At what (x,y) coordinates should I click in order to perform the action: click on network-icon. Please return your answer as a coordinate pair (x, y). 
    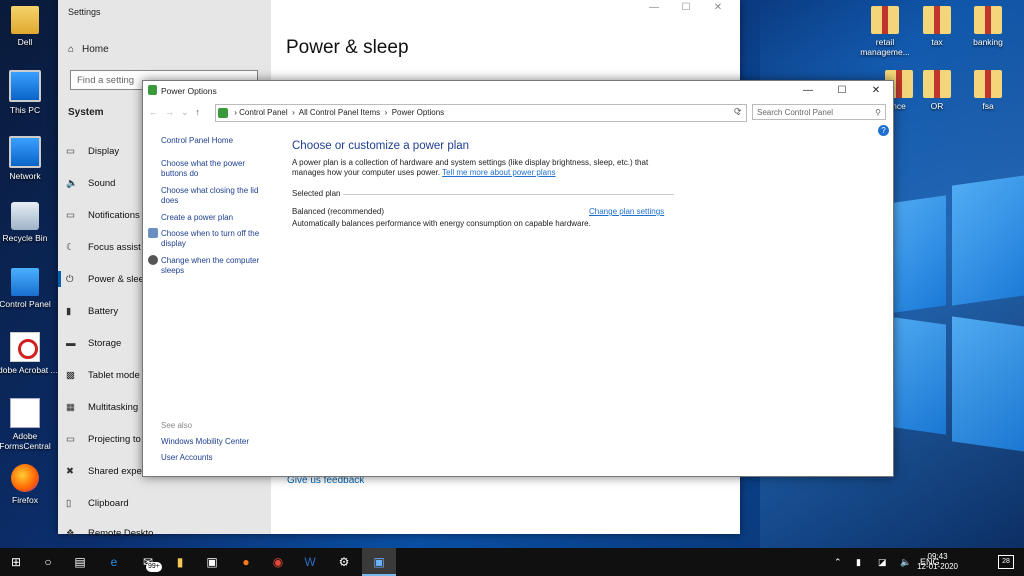
    Looking at the image, I should click on (25, 152).